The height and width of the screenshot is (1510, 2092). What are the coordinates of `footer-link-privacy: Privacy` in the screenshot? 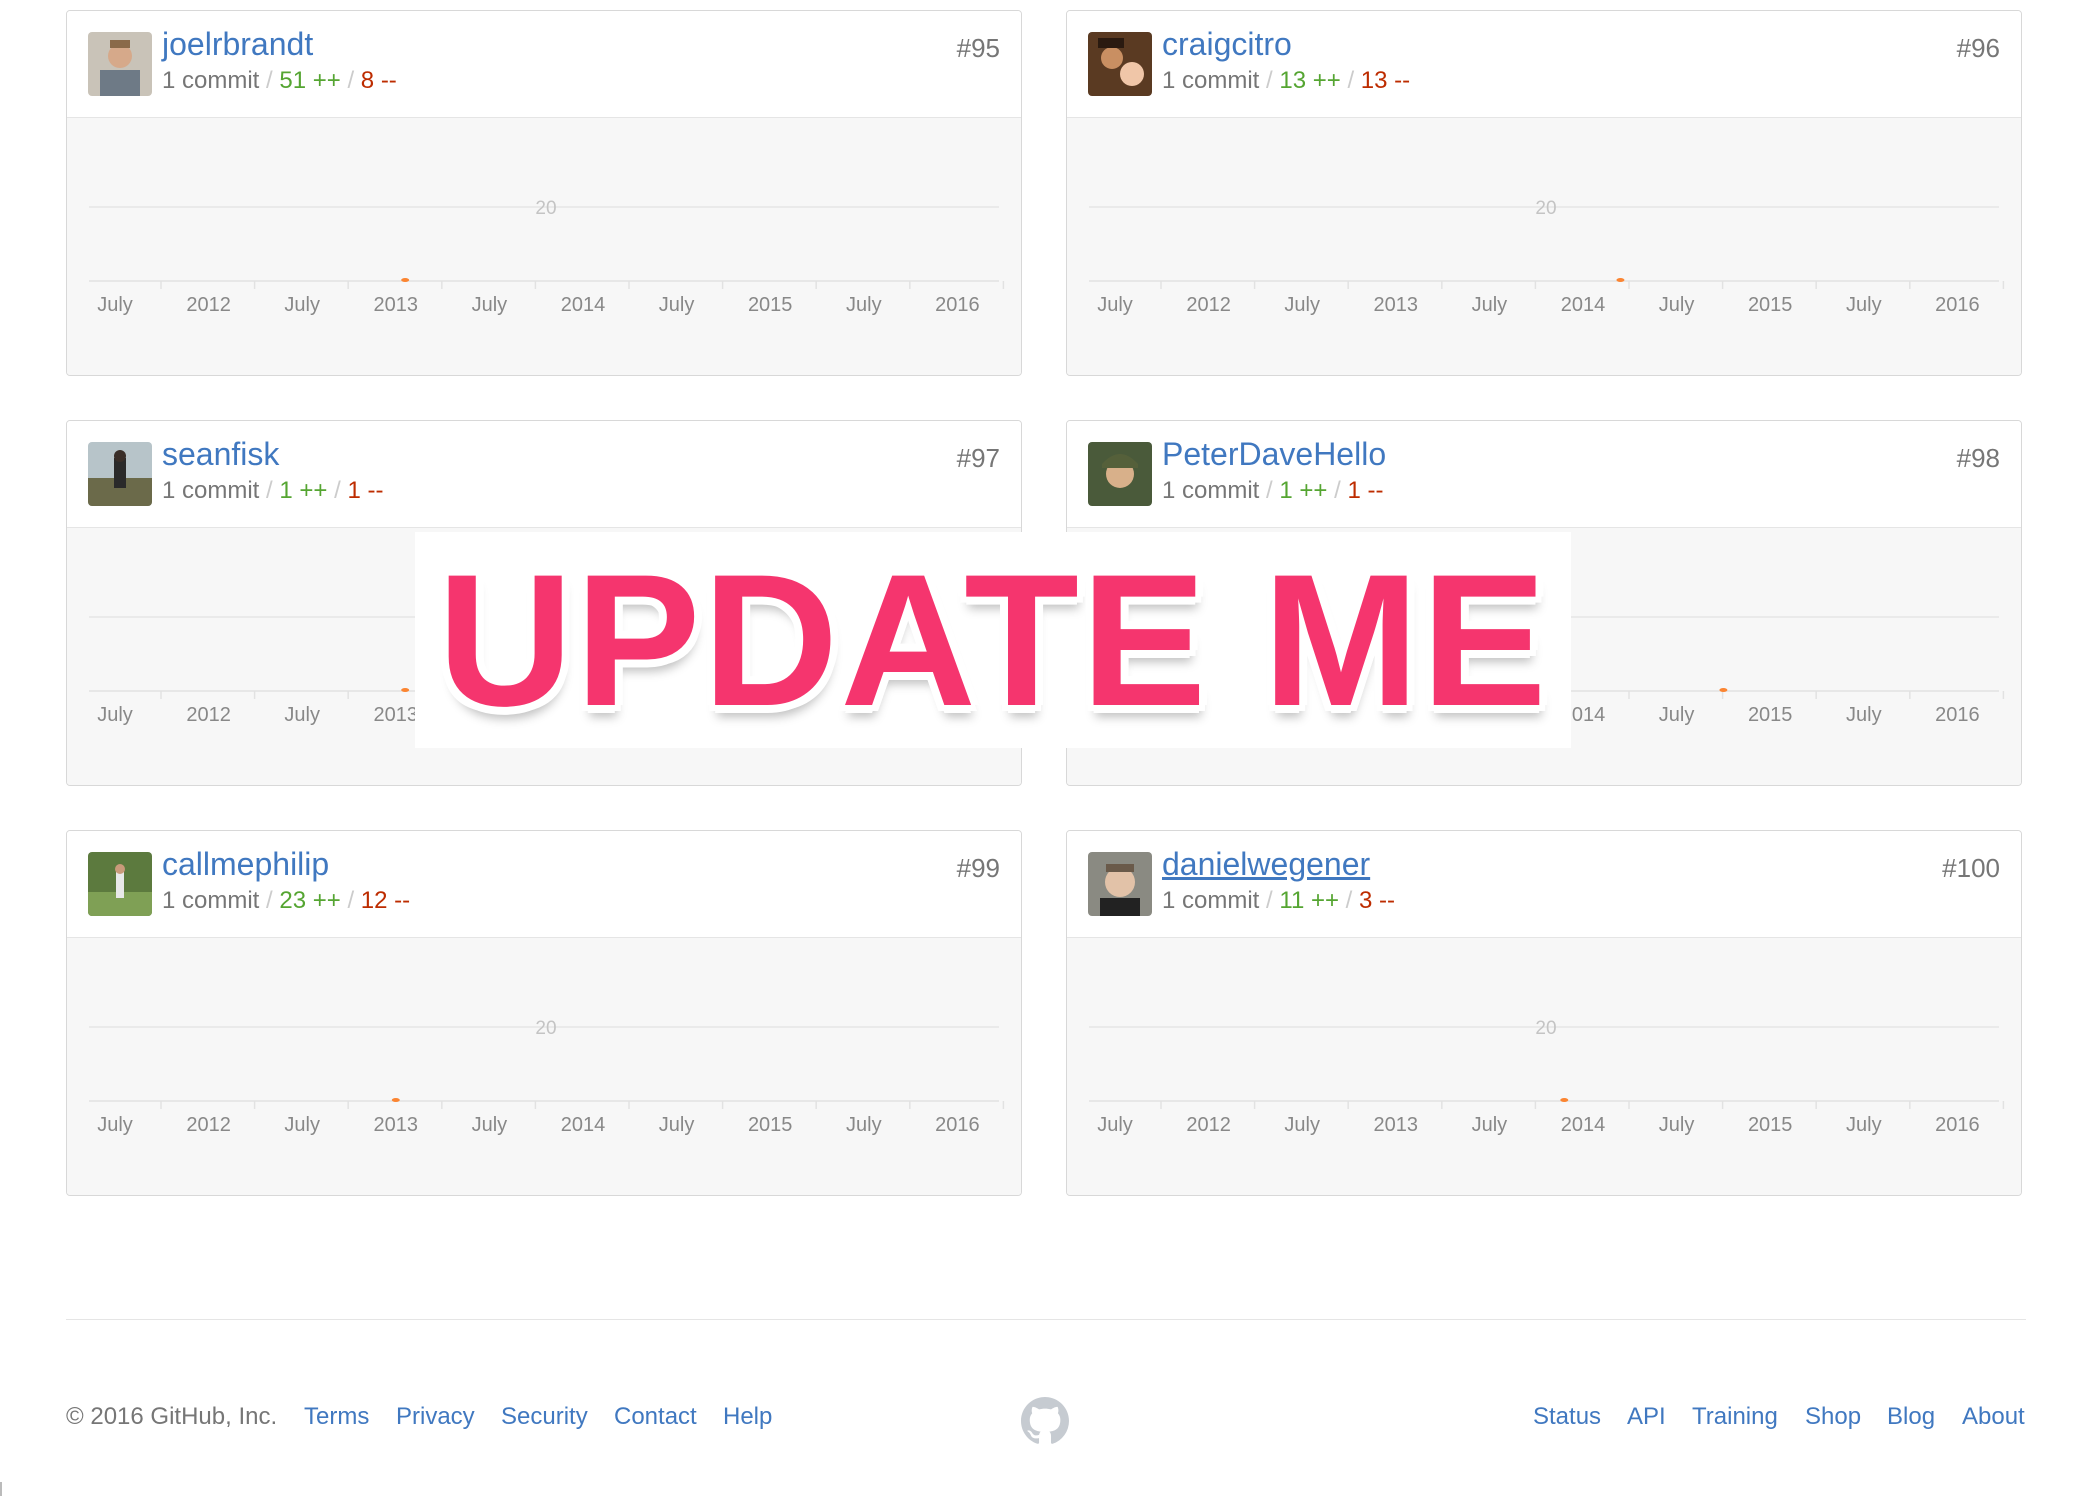 It's located at (435, 1417).